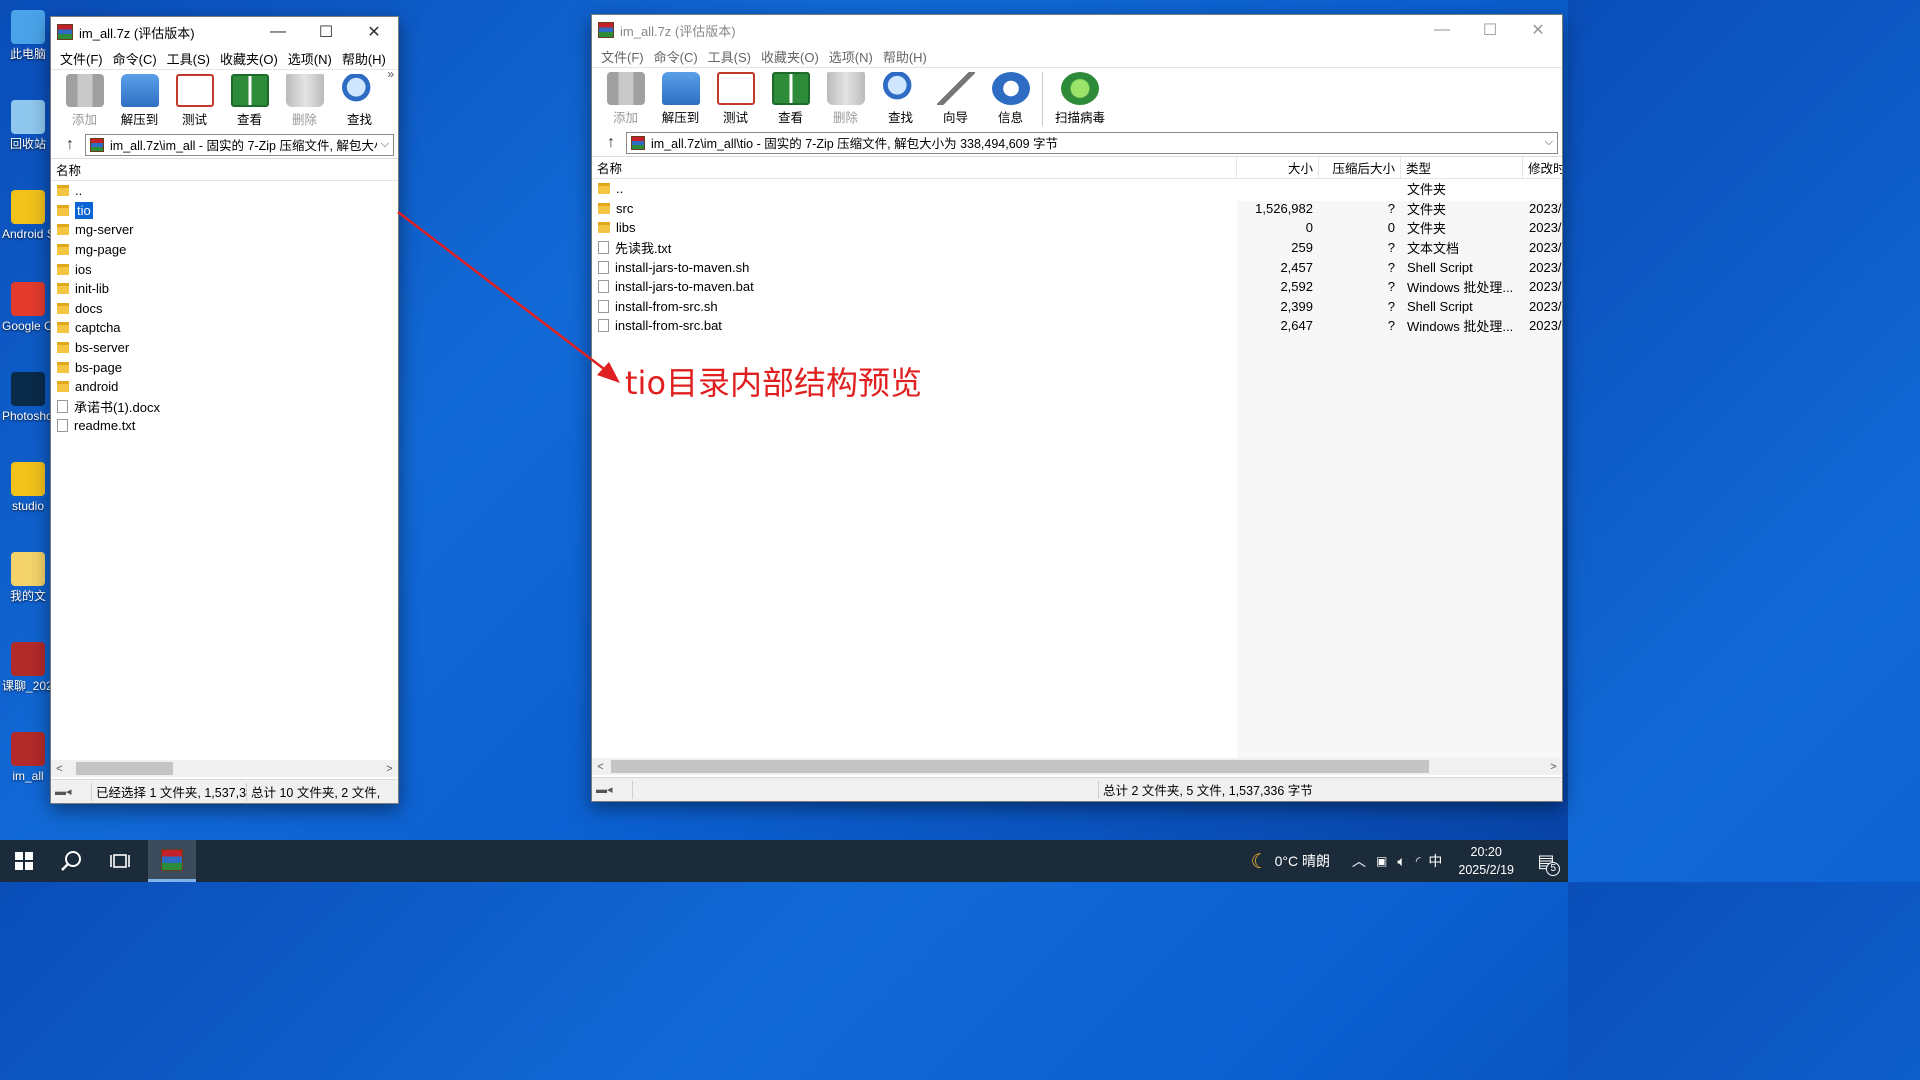 Image resolution: width=1920 pixels, height=1080 pixels. What do you see at coordinates (24, 861) in the screenshot?
I see `start-button` at bounding box center [24, 861].